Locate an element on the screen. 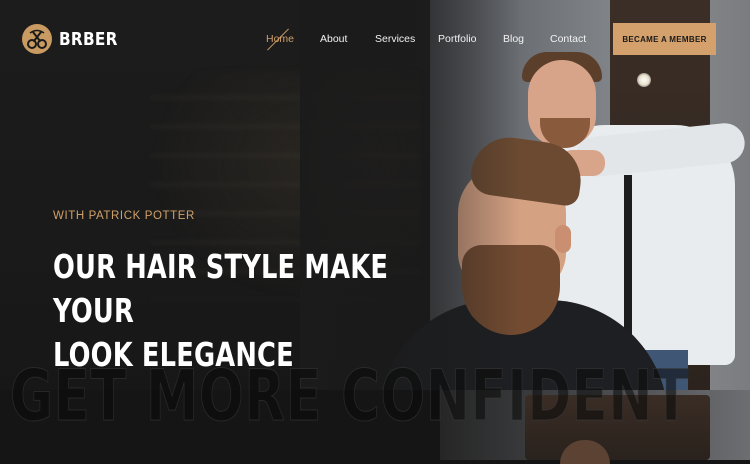 This screenshot has width=750, height=464. nav-services-link: Services is located at coordinates (406, 39).